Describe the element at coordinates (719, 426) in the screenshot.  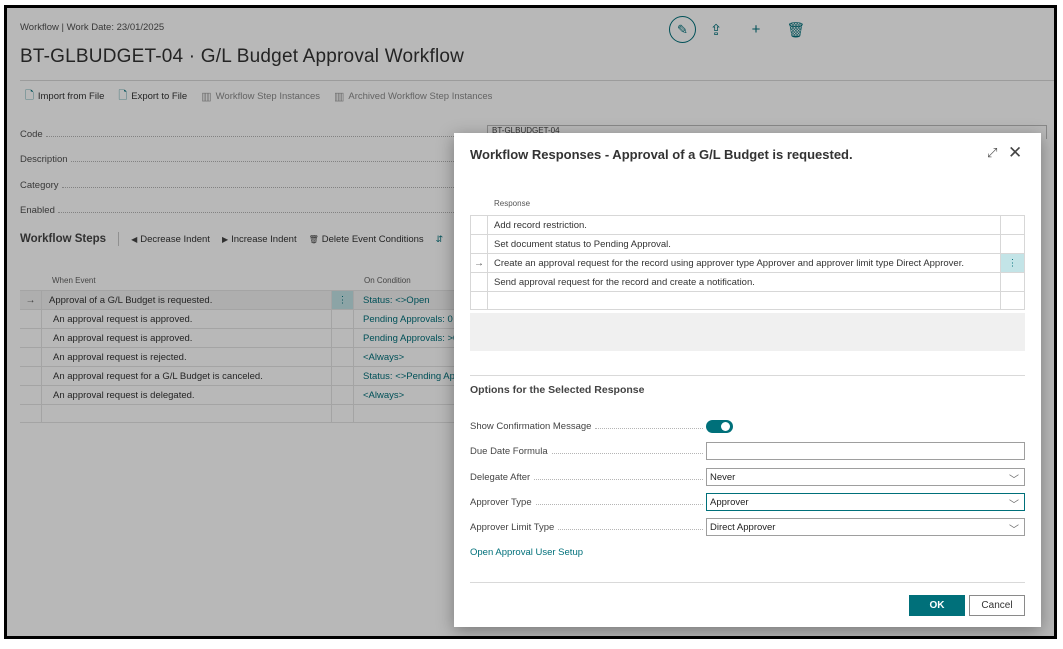
I see `show-confirmation-toggle` at that location.